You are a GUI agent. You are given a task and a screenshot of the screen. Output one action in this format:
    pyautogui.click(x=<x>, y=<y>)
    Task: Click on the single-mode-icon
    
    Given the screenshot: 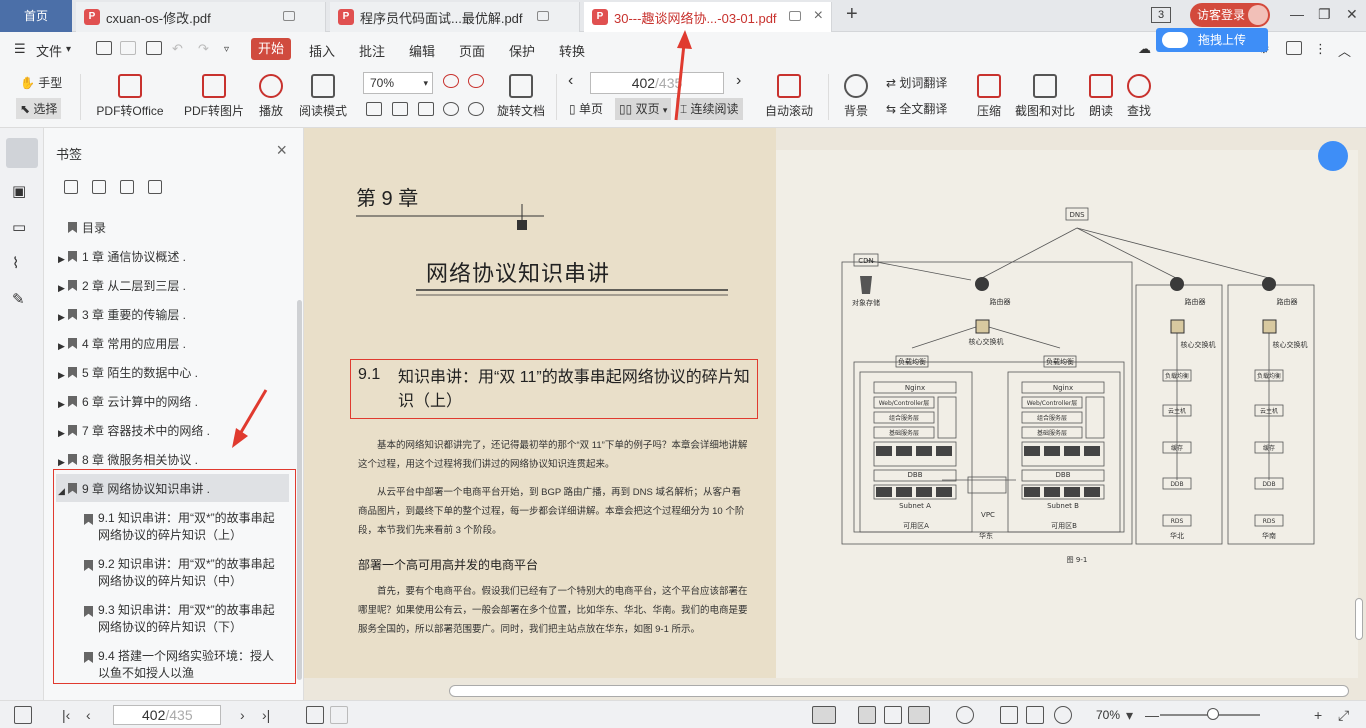 What is the action you would take?
    pyautogui.click(x=893, y=715)
    